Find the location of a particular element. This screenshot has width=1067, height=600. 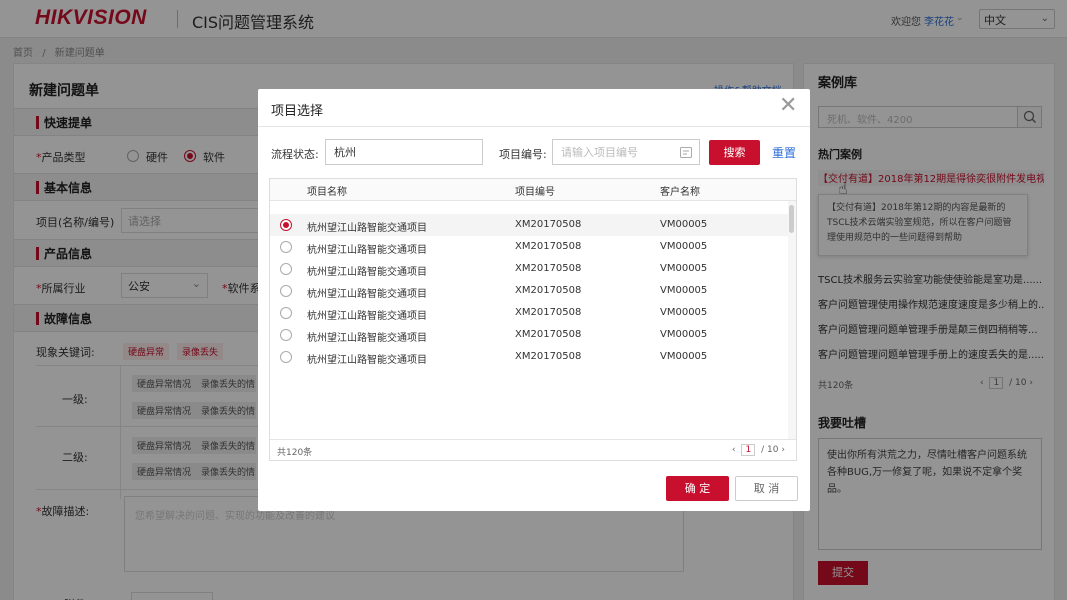

modal-title: 项目选择 is located at coordinates (297, 111).